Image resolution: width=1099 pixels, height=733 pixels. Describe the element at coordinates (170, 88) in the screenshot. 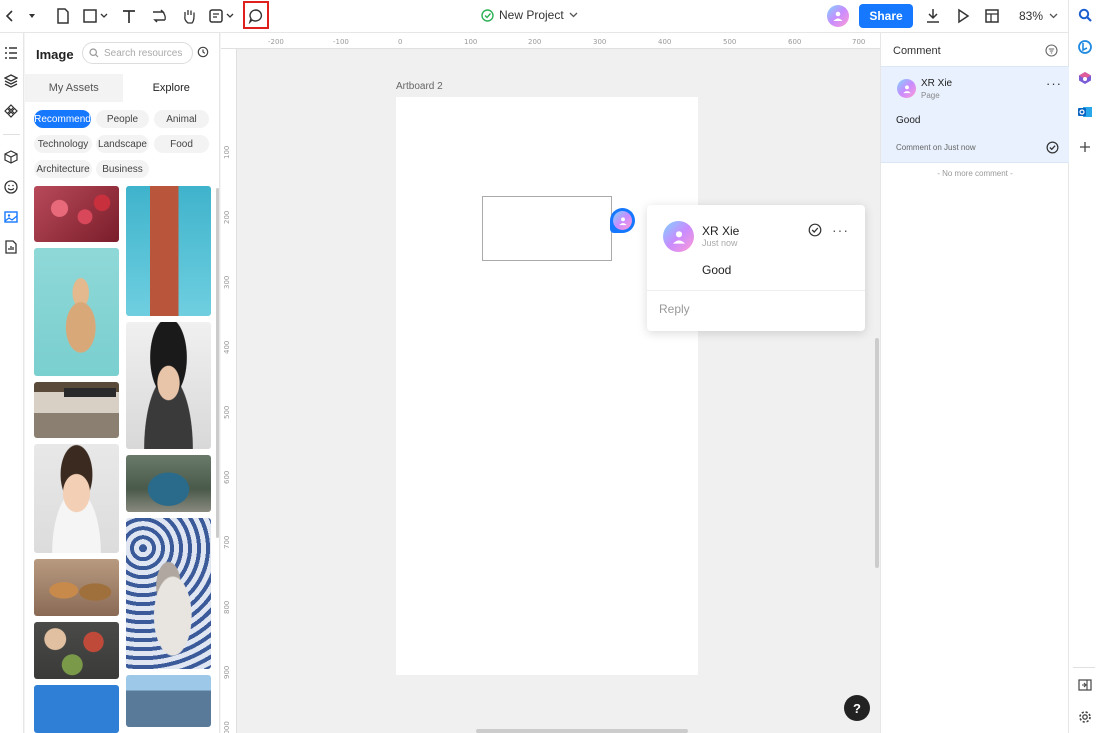

I see `tab-explore: Explore` at that location.